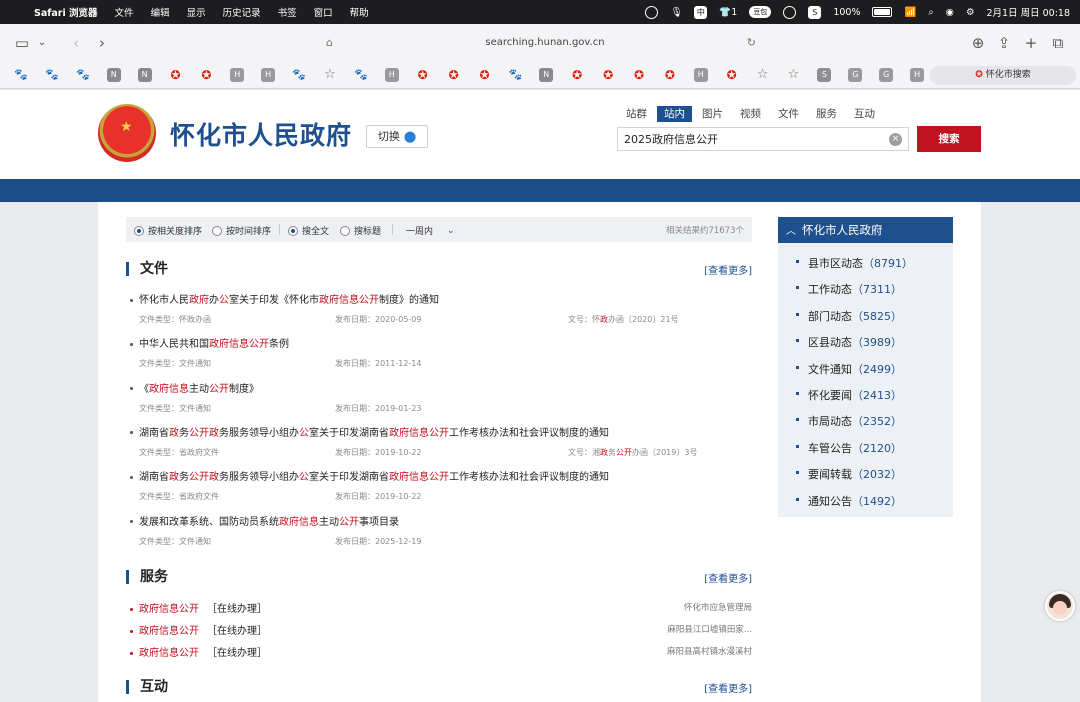 This screenshot has height=702, width=1080. What do you see at coordinates (1028, 12) in the screenshot?
I see `clock: 2月1日 周日 00:18` at bounding box center [1028, 12].